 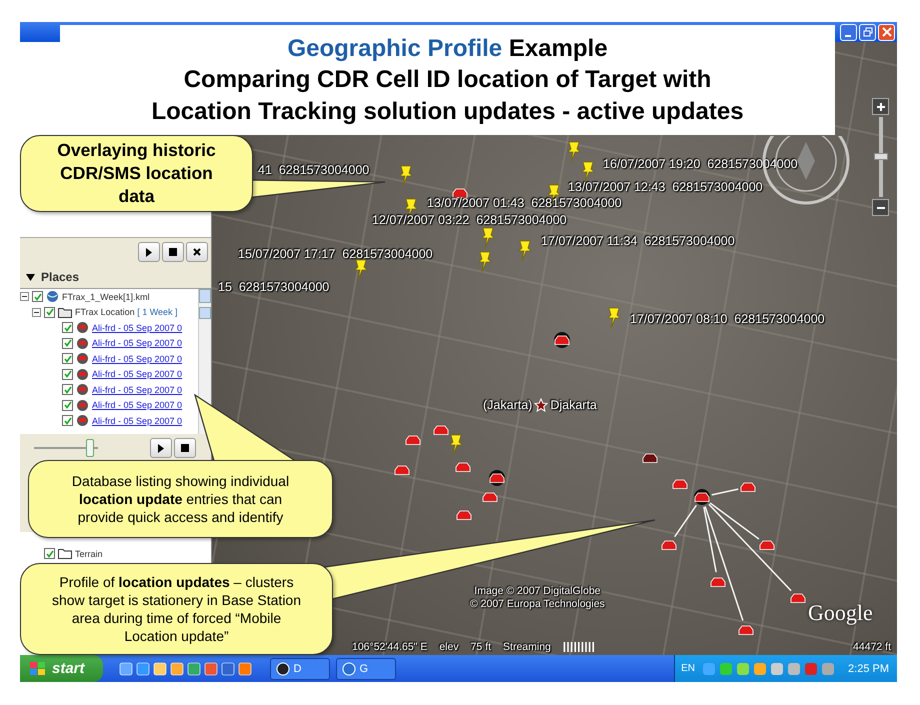 What do you see at coordinates (335, 254) in the screenshot?
I see `map-label: 15/07/2007 17:17 6281573004000` at bounding box center [335, 254].